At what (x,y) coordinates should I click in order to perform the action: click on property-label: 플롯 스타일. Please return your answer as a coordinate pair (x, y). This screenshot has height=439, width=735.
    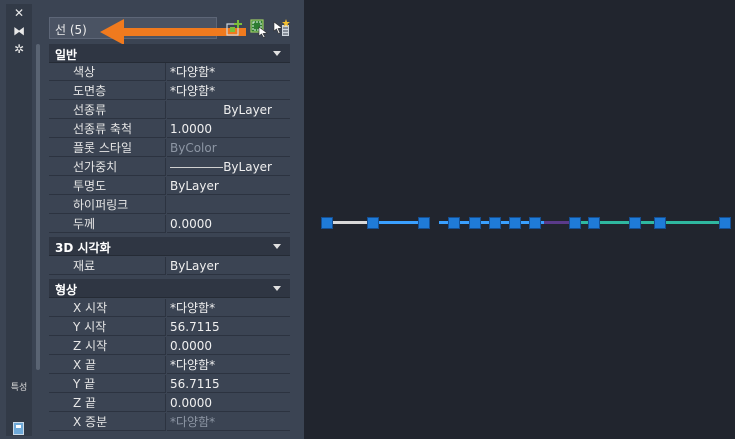
    Looking at the image, I should click on (107, 148).